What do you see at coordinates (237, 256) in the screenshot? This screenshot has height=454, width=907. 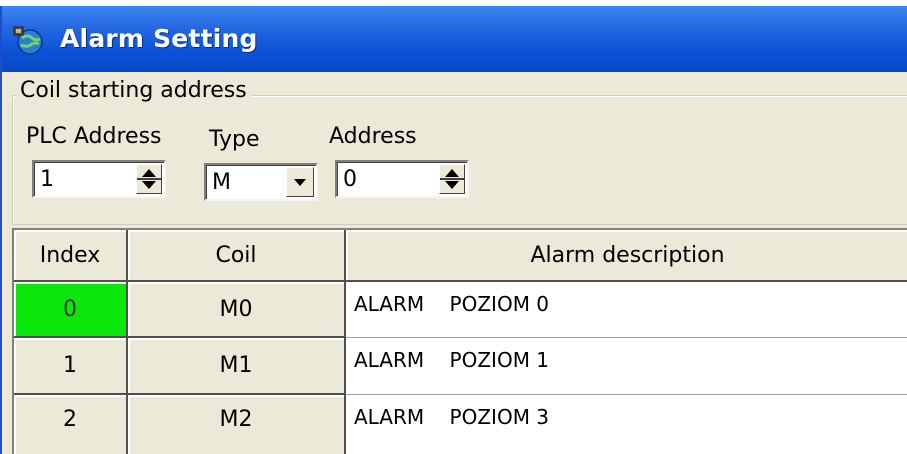 I see `column-header-coil: Coil` at bounding box center [237, 256].